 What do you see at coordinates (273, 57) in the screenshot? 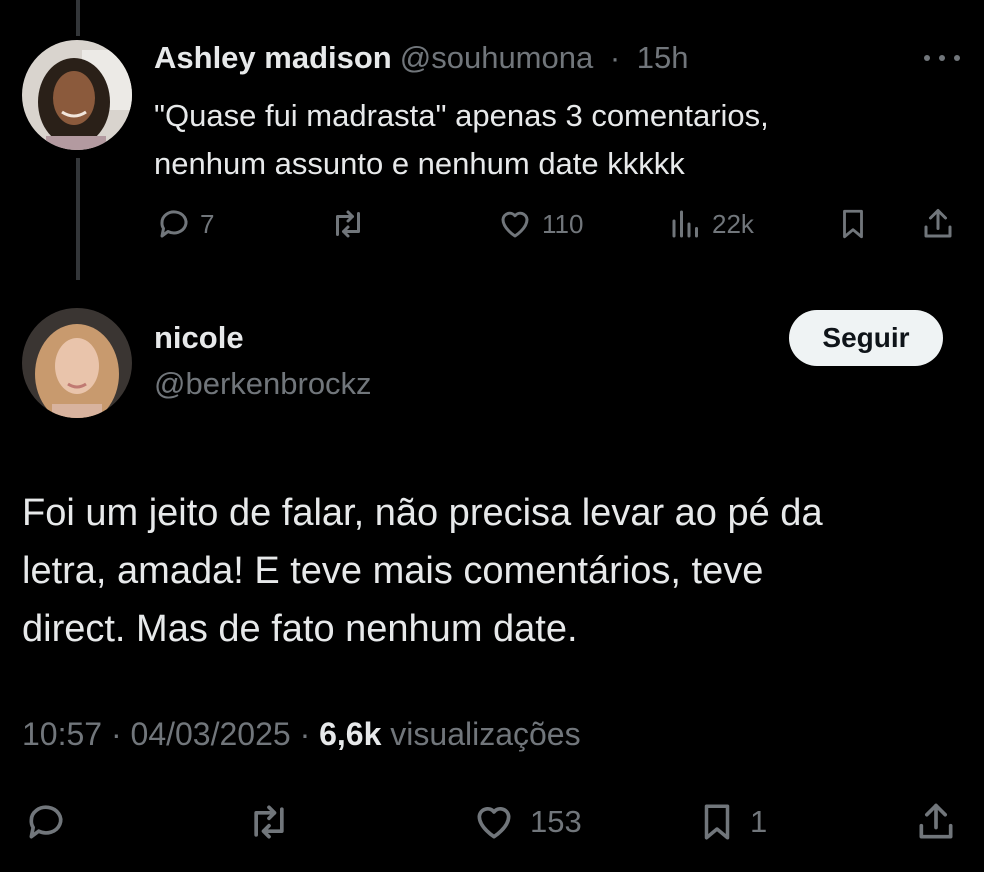
I see `author-display-name: Ashley madison` at bounding box center [273, 57].